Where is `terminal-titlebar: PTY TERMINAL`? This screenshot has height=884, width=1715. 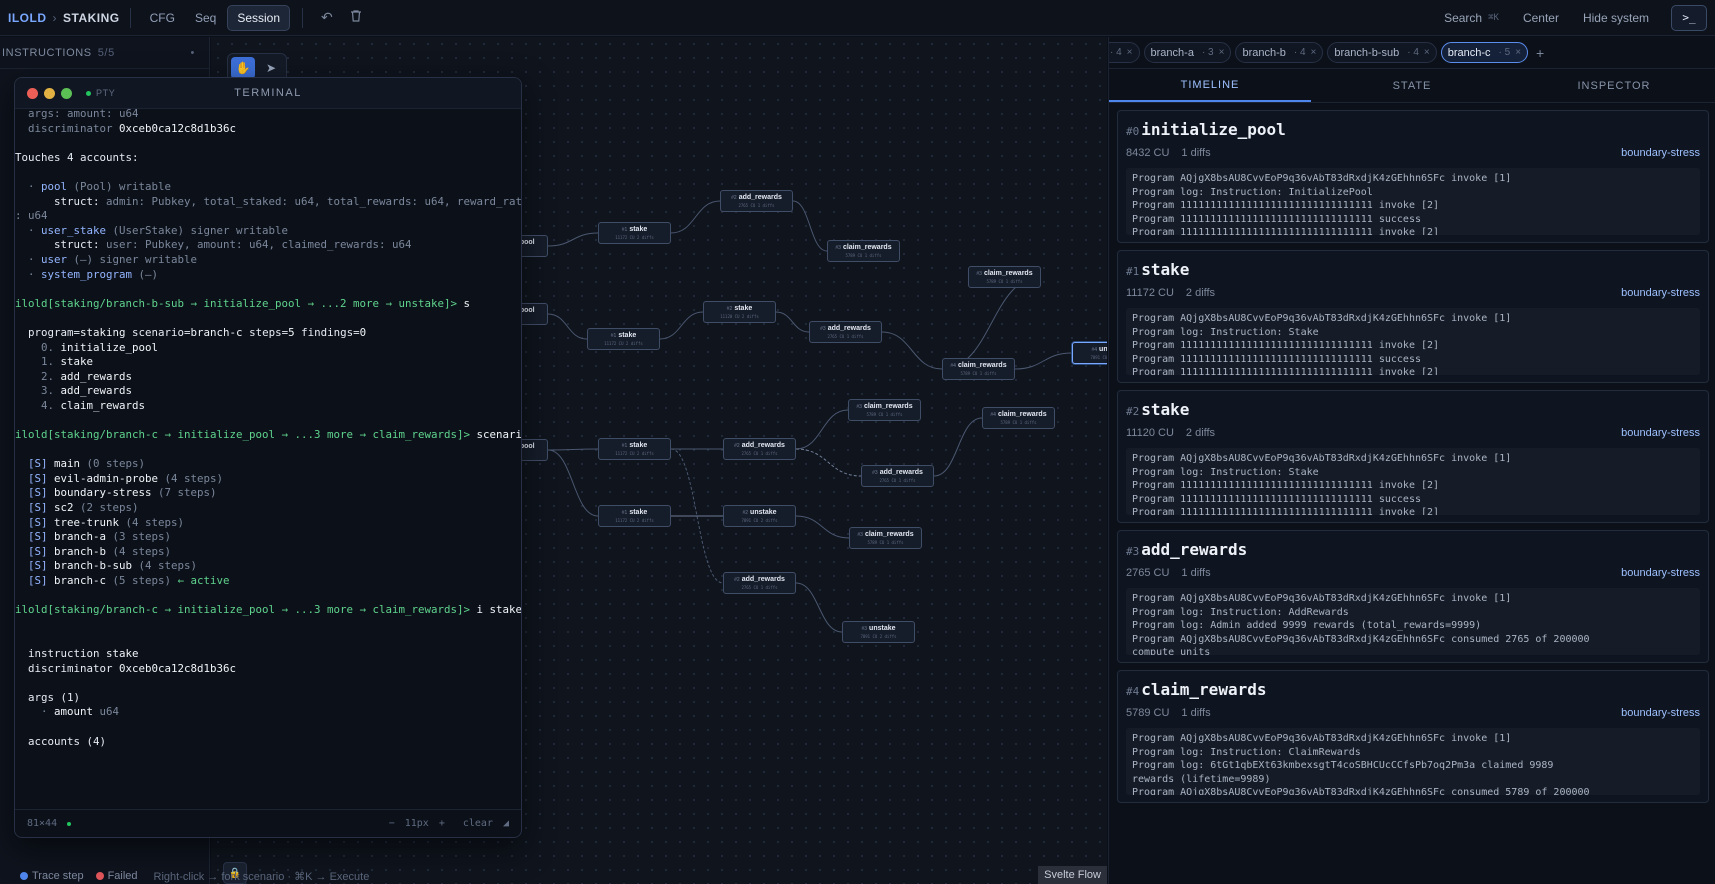 terminal-titlebar: PTY TERMINAL is located at coordinates (268, 93).